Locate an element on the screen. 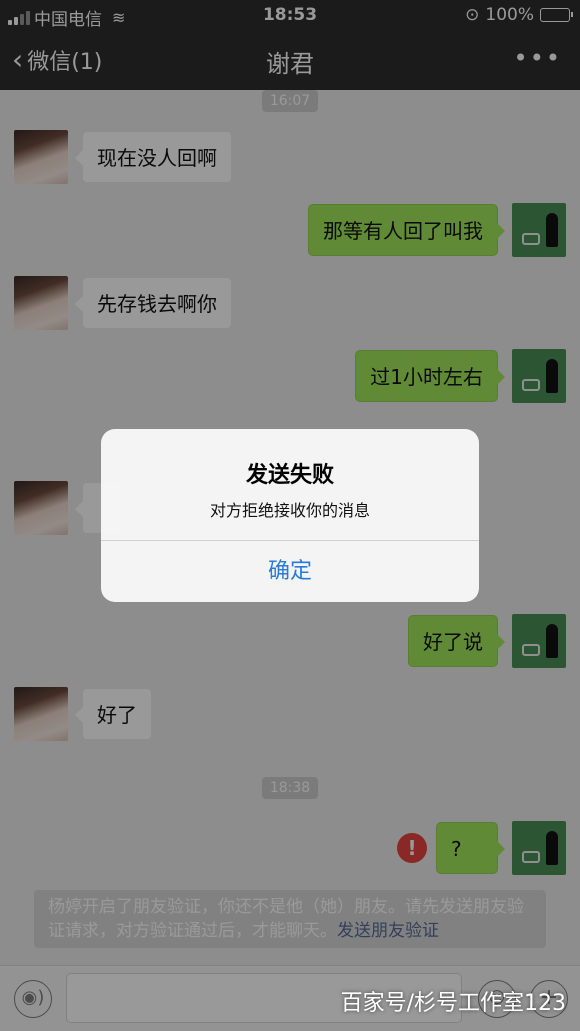 Image resolution: width=580 pixels, height=1031 pixels. alert-message: 对方拒绝接收你的消息 is located at coordinates (289, 510).